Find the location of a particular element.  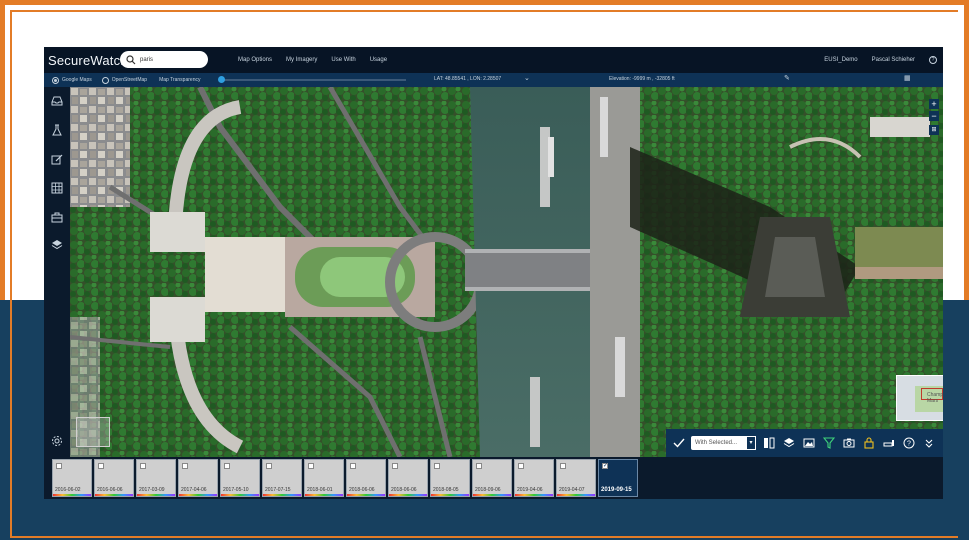

checkmark-icon is located at coordinates (679, 443).